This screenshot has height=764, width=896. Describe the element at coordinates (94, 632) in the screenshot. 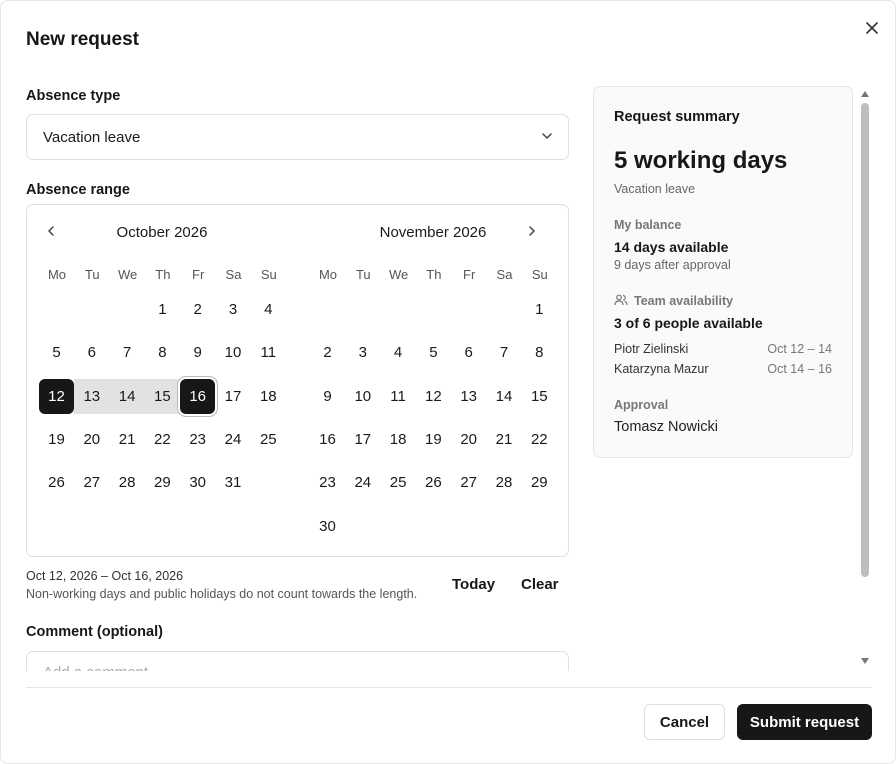

I see `comment-label: Comment (optional)` at that location.